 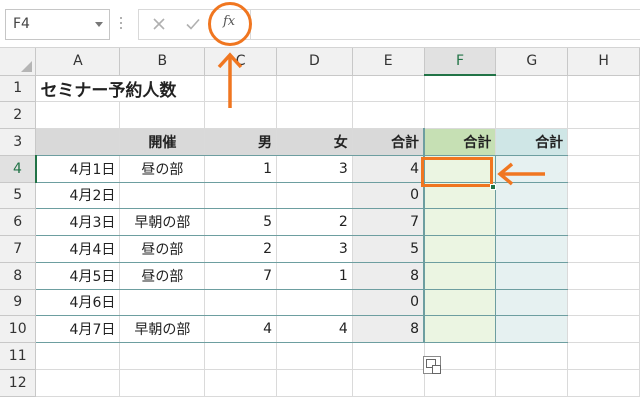 What do you see at coordinates (388, 62) in the screenshot?
I see `column-header-e: E` at bounding box center [388, 62].